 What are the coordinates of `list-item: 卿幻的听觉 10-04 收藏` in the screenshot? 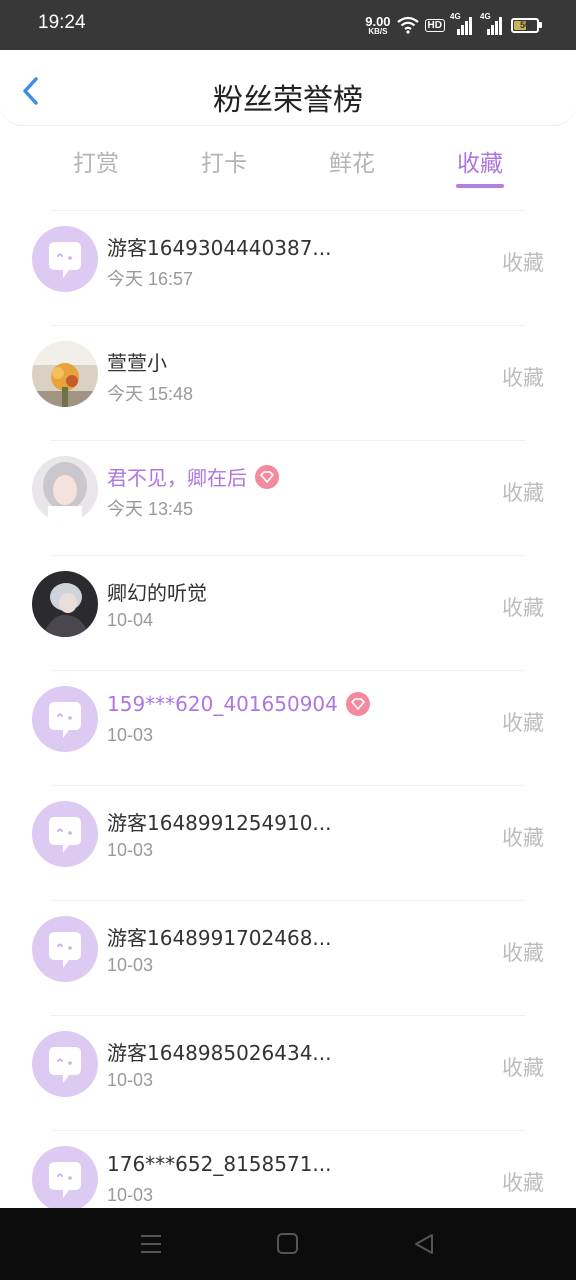 It's located at (288, 612).